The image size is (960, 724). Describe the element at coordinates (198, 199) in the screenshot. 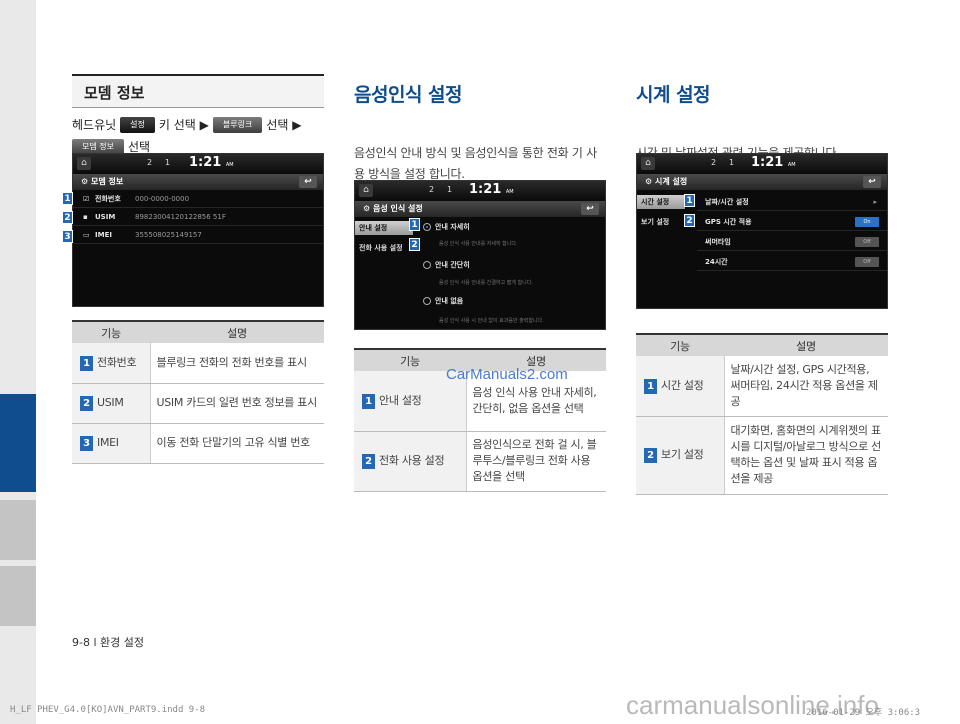

I see `modem-row-phone: ☑ 전화번호 000-0000-0000` at that location.